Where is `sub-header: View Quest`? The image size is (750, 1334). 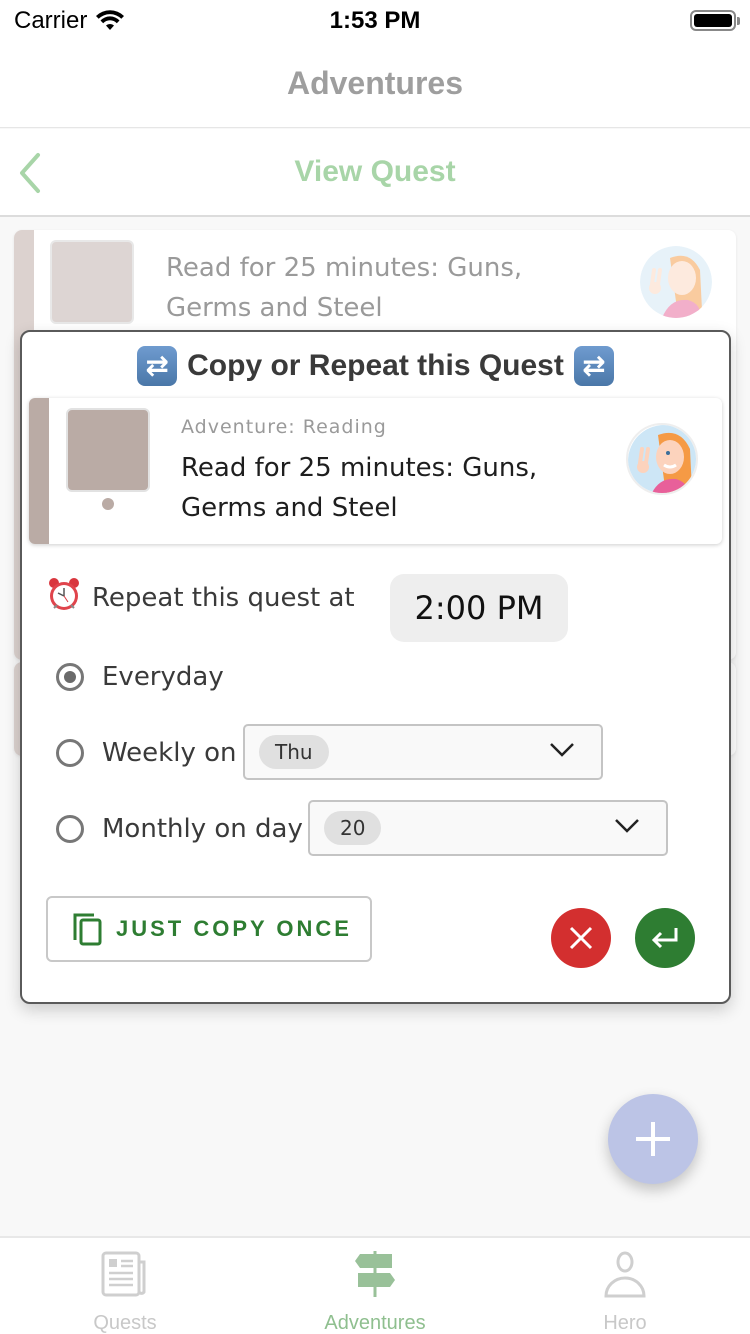 sub-header: View Quest is located at coordinates (375, 173).